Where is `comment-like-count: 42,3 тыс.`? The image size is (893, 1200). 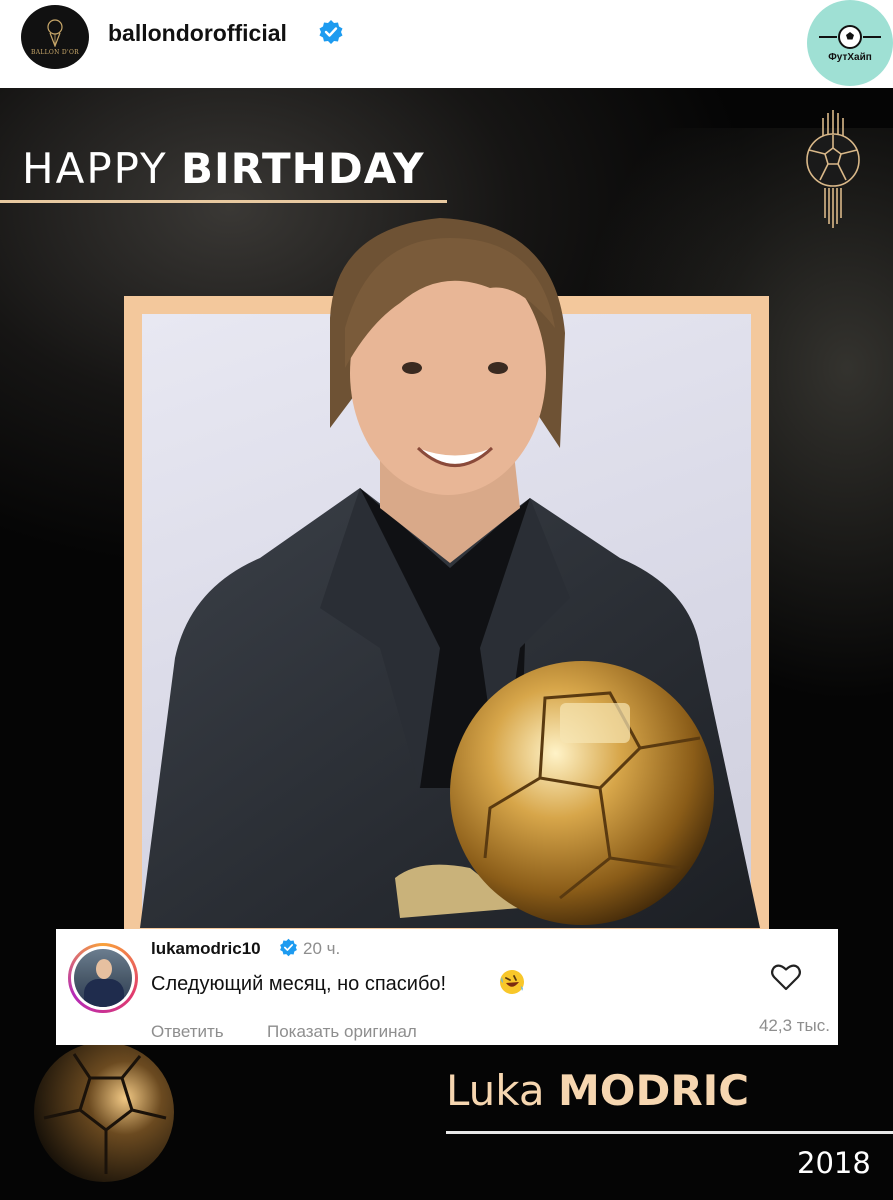
comment-like-count: 42,3 тыс. is located at coordinates (794, 1025).